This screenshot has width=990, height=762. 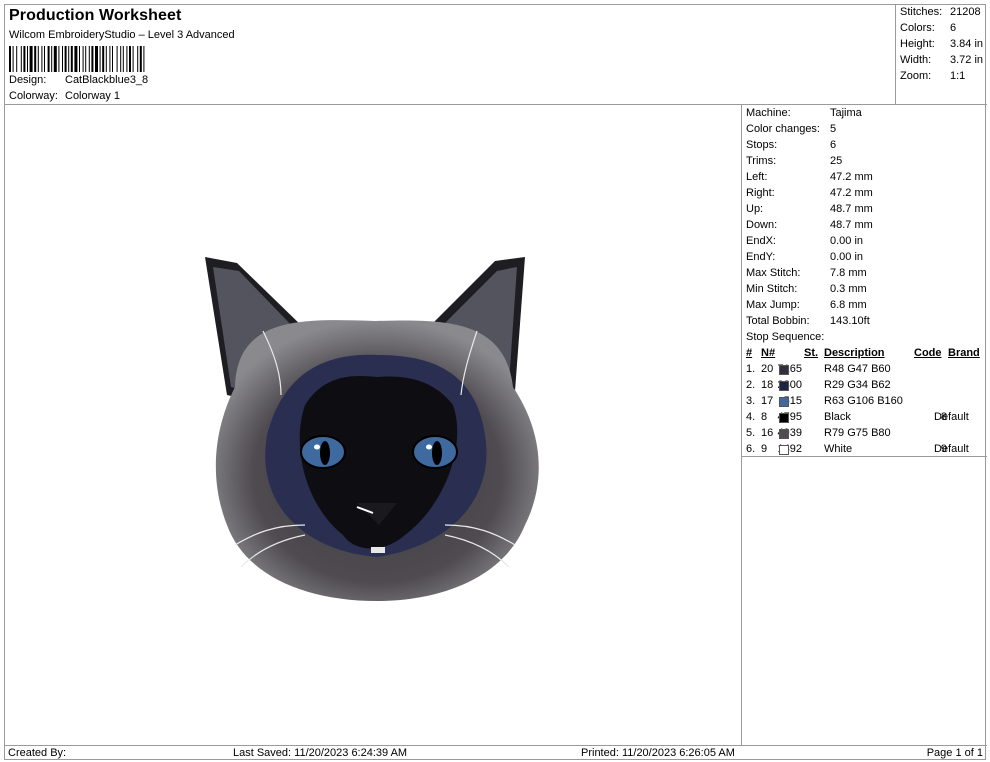 I want to click on row-needle: 17, so click(x=767, y=401).